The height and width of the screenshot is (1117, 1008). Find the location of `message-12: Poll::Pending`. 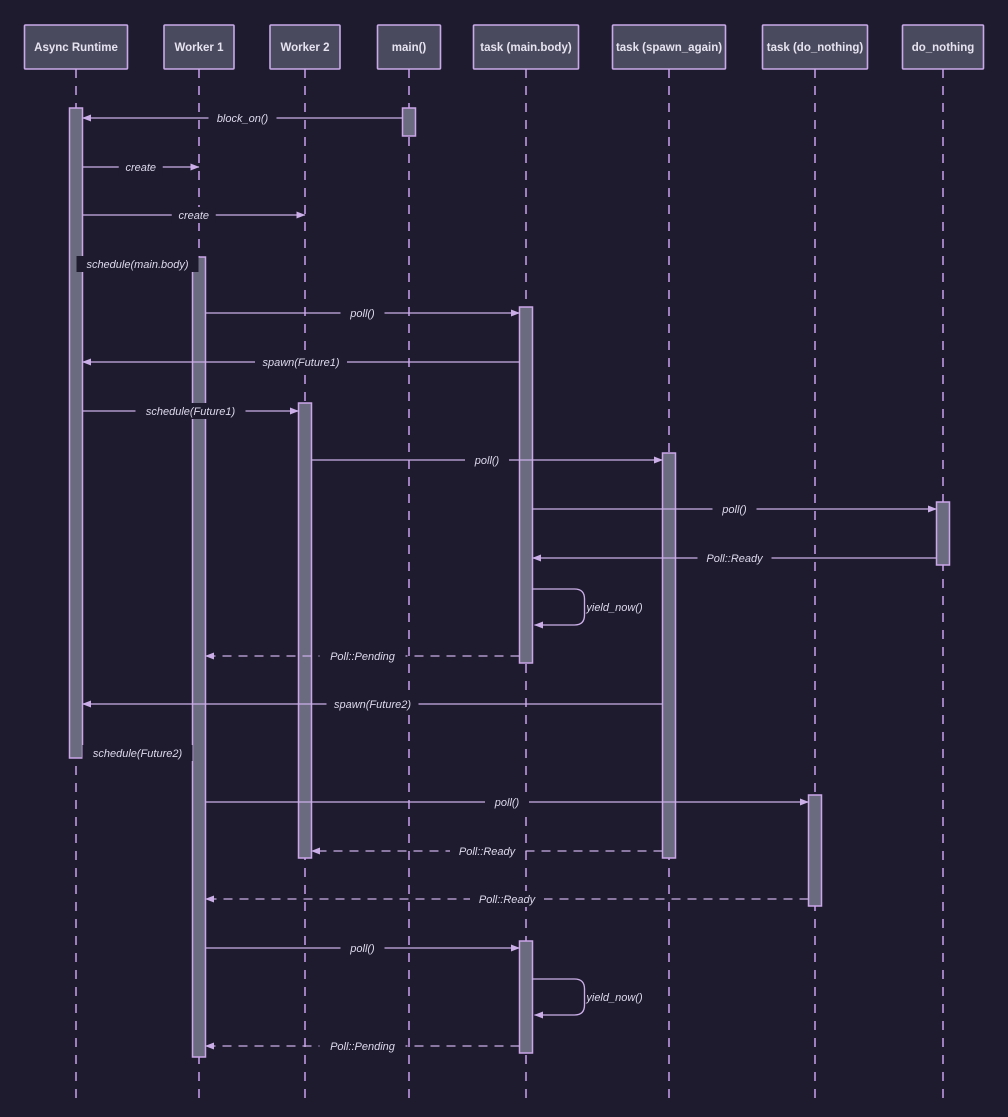

message-12: Poll::Pending is located at coordinates (362, 656).